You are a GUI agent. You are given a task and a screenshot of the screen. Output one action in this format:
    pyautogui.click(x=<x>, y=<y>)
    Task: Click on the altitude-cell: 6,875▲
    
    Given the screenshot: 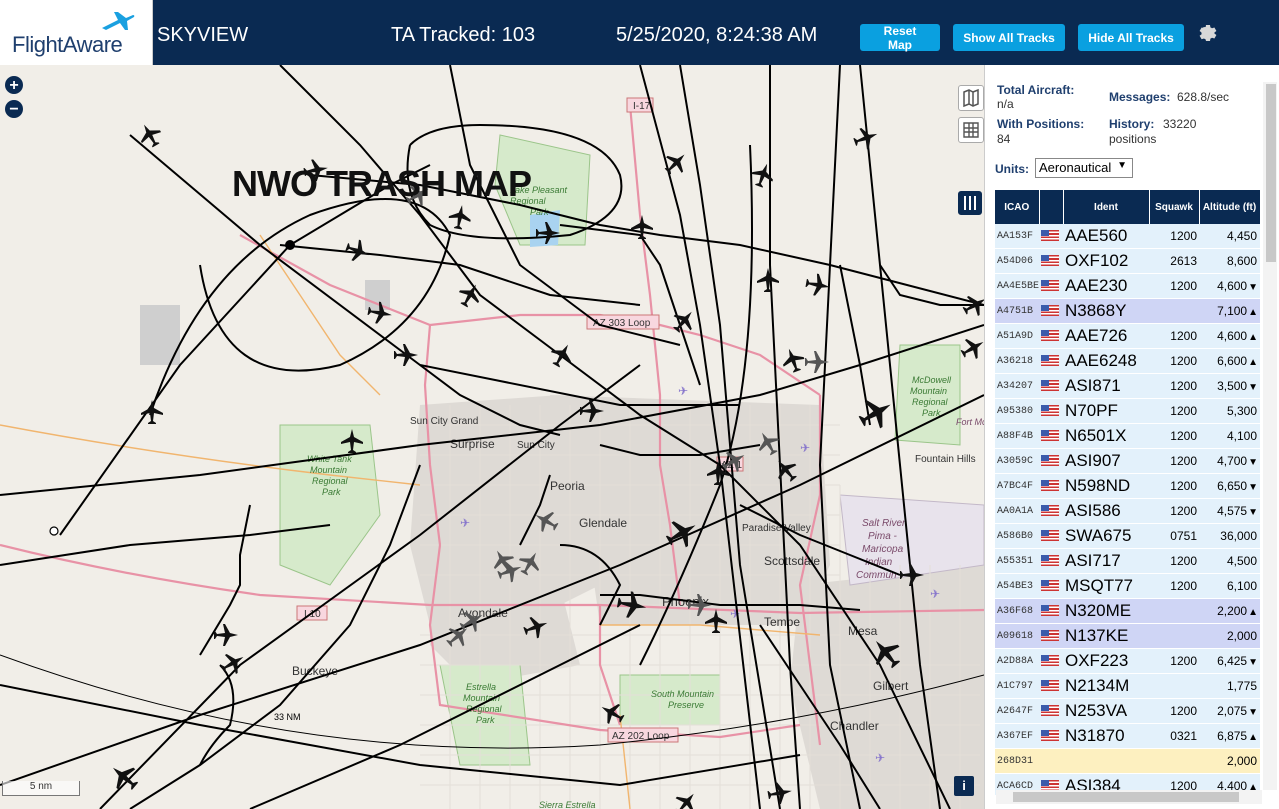 What is the action you would take?
    pyautogui.click(x=1229, y=736)
    